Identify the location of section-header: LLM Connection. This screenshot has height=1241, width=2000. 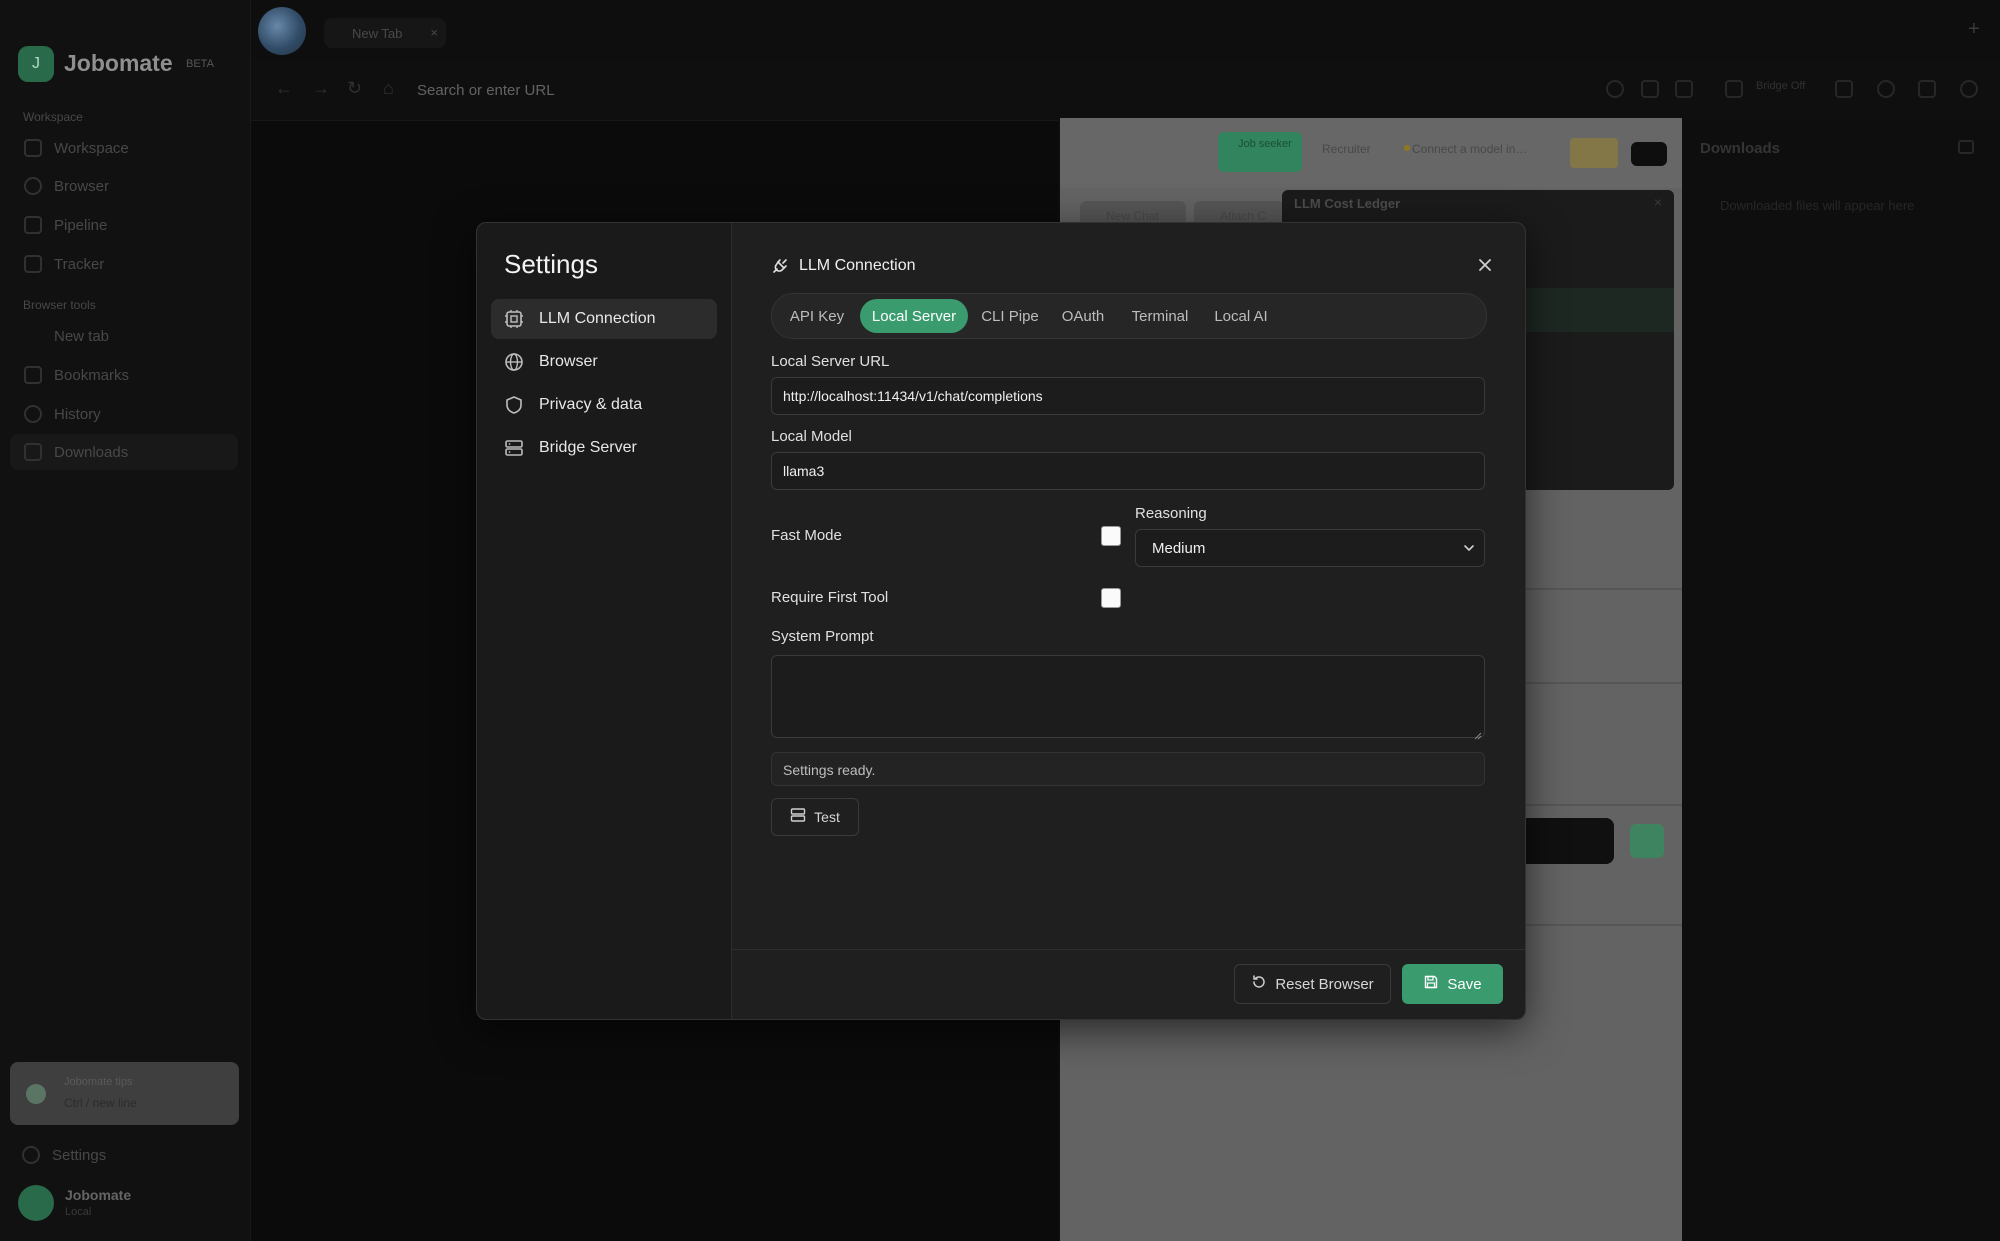
(843, 266).